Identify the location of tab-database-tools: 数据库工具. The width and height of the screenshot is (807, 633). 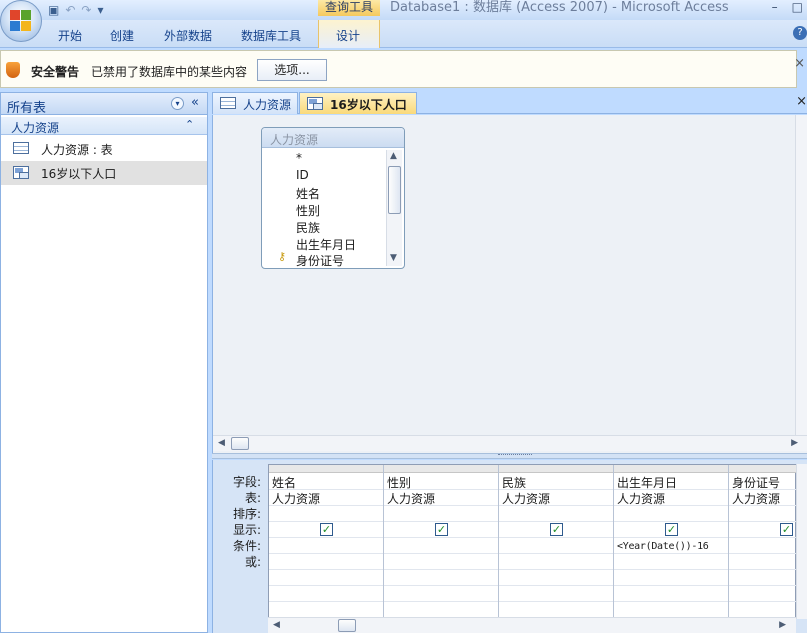
(271, 35).